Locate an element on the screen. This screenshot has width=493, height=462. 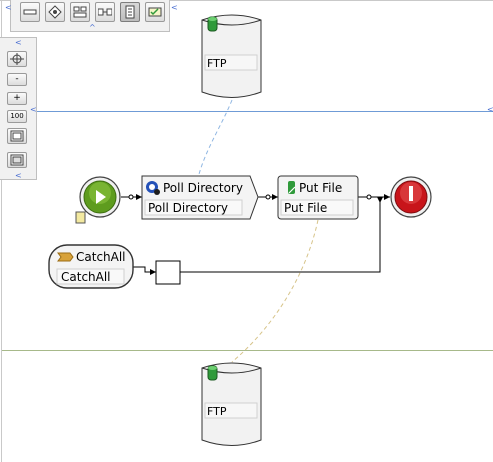
split-tool-icon is located at coordinates (80, 12).